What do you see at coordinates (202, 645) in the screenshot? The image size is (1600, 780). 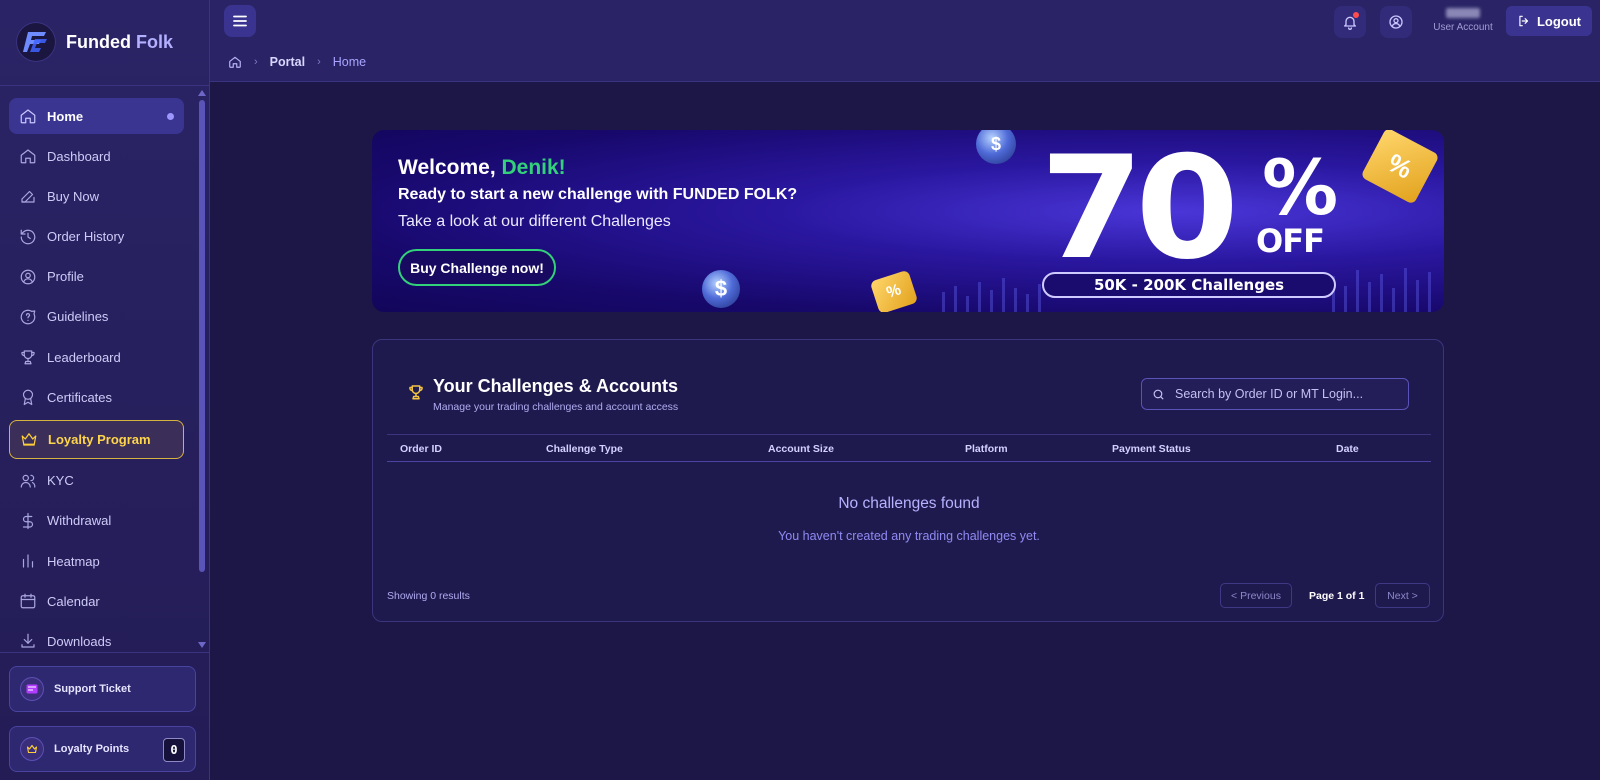 I see `scroll-down-icon` at bounding box center [202, 645].